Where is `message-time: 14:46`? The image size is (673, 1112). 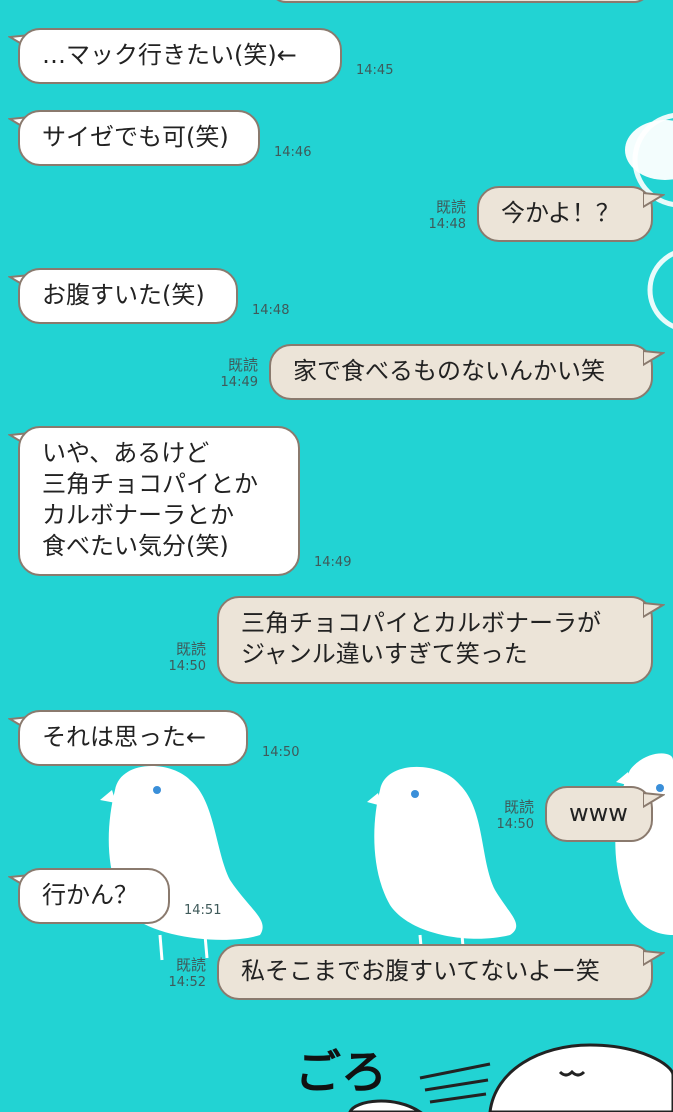 message-time: 14:46 is located at coordinates (293, 152).